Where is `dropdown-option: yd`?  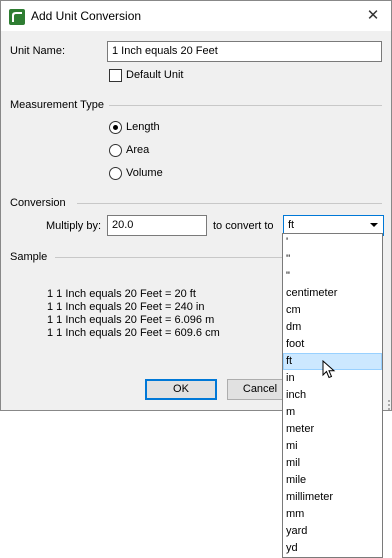 dropdown-option: yd is located at coordinates (332, 548).